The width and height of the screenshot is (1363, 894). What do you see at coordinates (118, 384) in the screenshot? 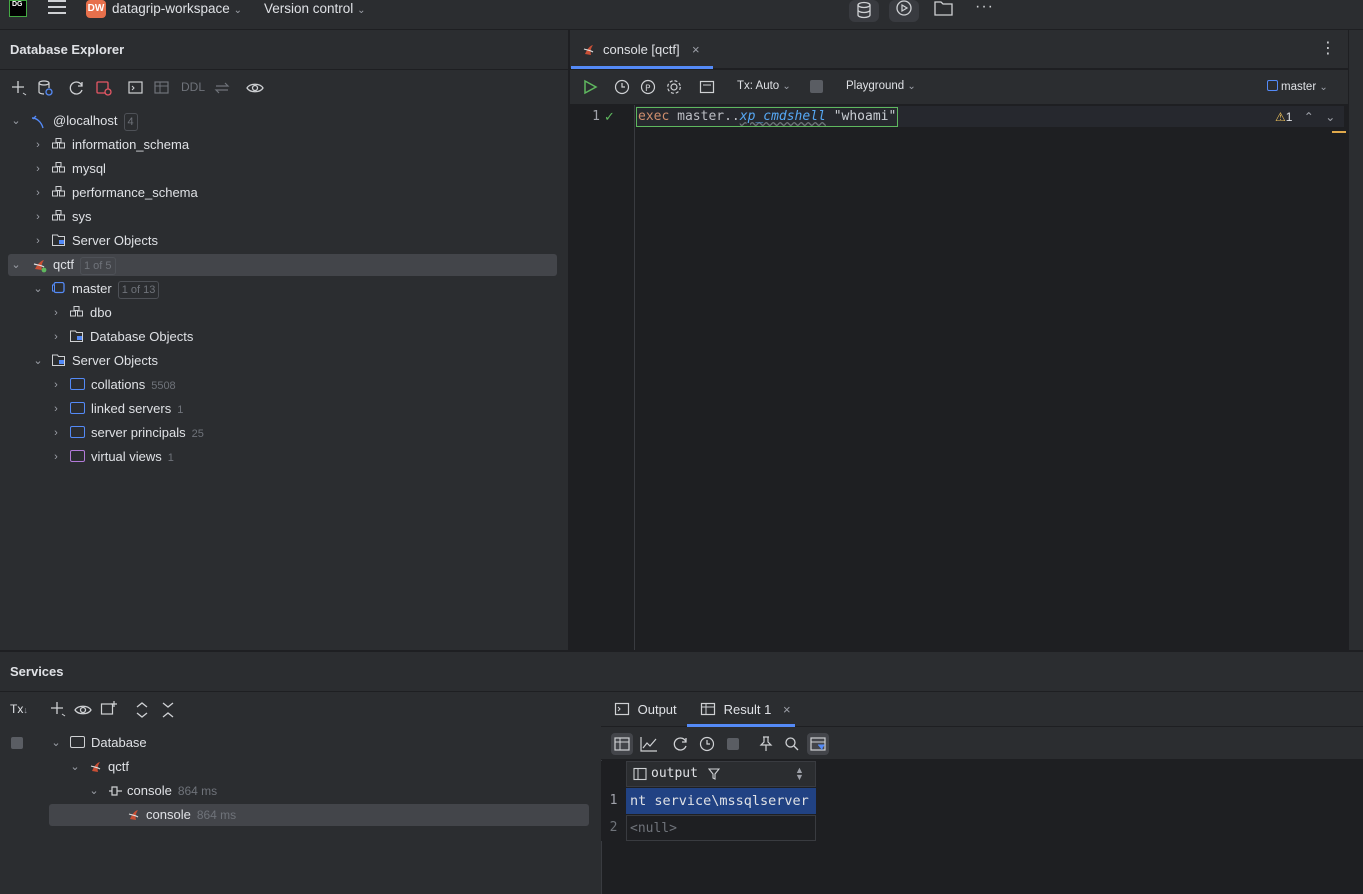
I see `tree-label: collations` at bounding box center [118, 384].